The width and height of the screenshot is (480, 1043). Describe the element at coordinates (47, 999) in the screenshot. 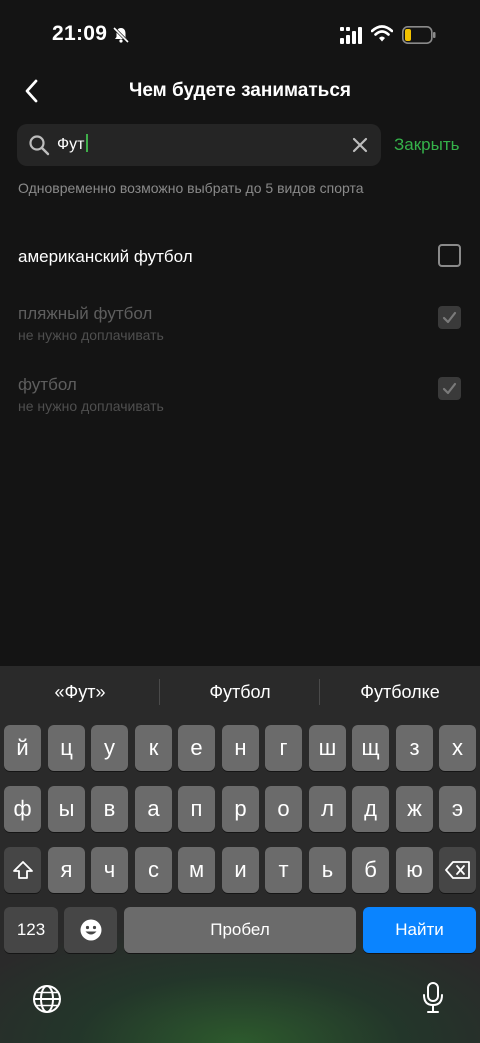

I see `globe-icon` at that location.